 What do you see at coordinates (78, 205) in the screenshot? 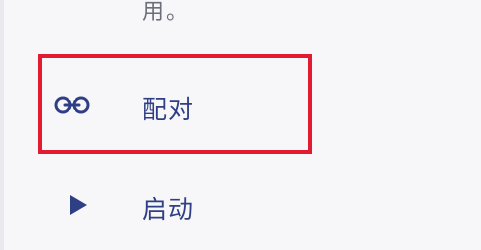
I see `play-icon` at bounding box center [78, 205].